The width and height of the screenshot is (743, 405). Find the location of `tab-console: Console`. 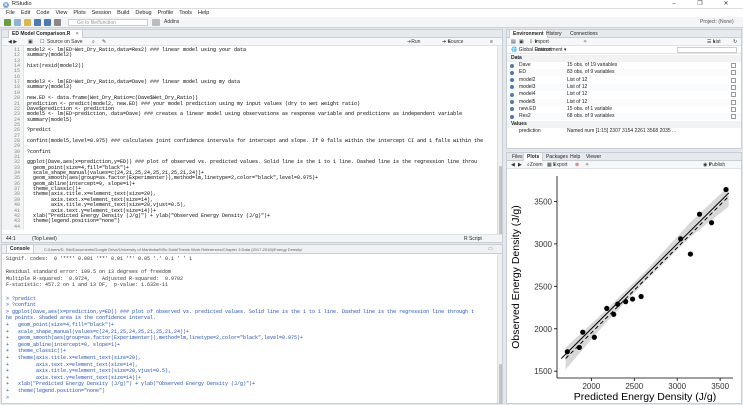

tab-console: Console is located at coordinates (20, 249).